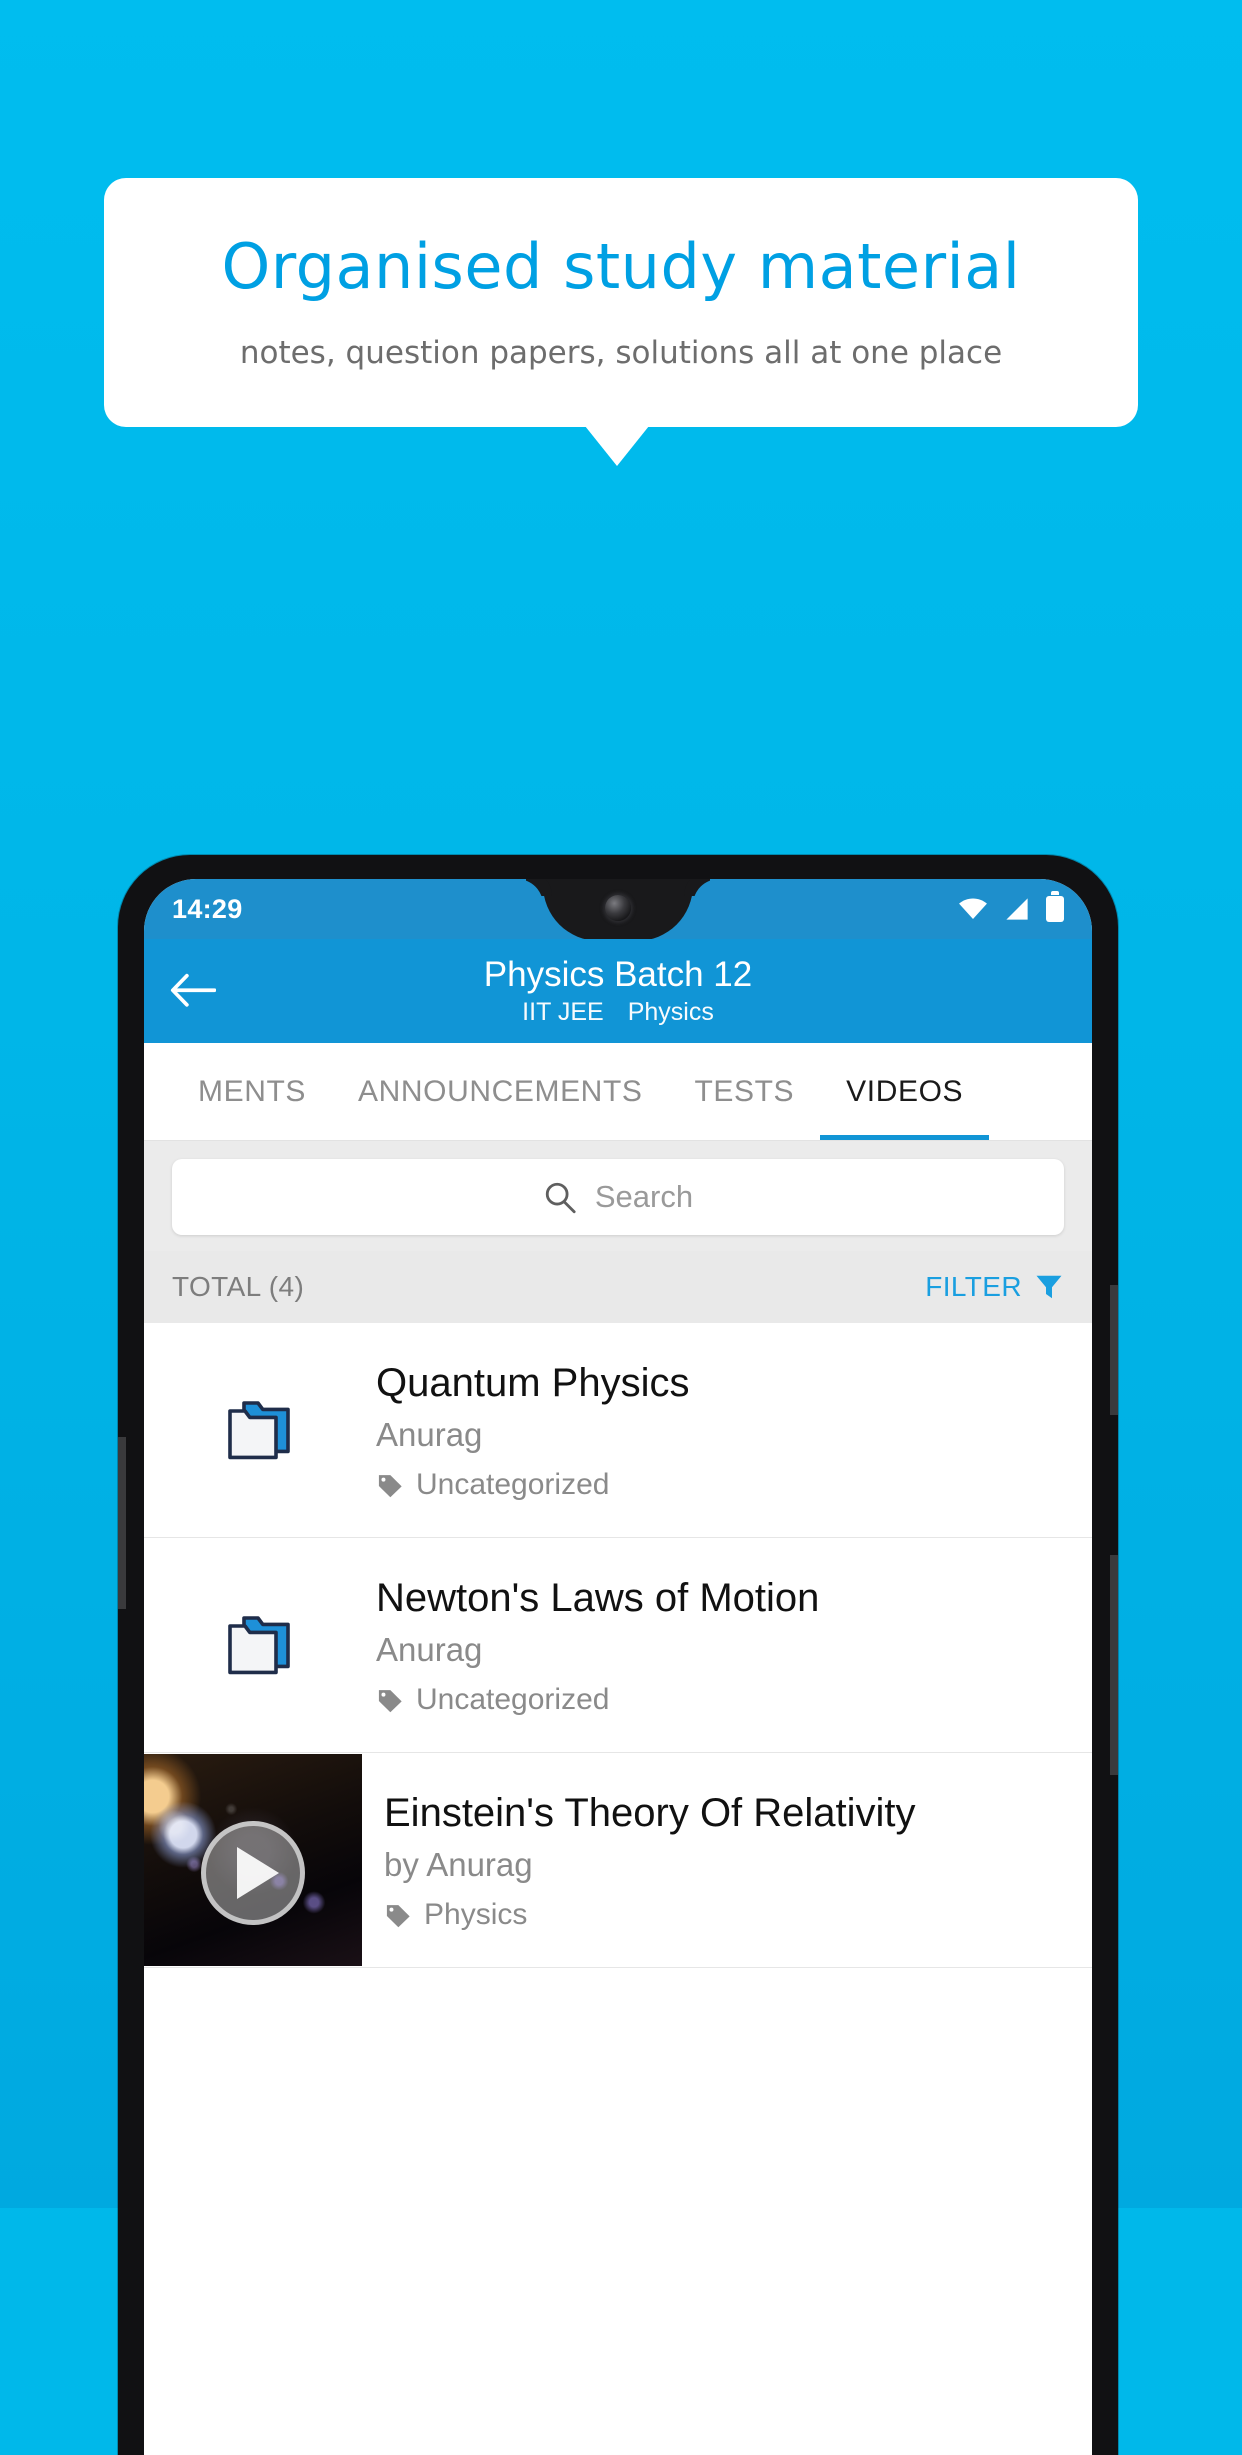  What do you see at coordinates (193, 991) in the screenshot?
I see `back-arrow-icon` at bounding box center [193, 991].